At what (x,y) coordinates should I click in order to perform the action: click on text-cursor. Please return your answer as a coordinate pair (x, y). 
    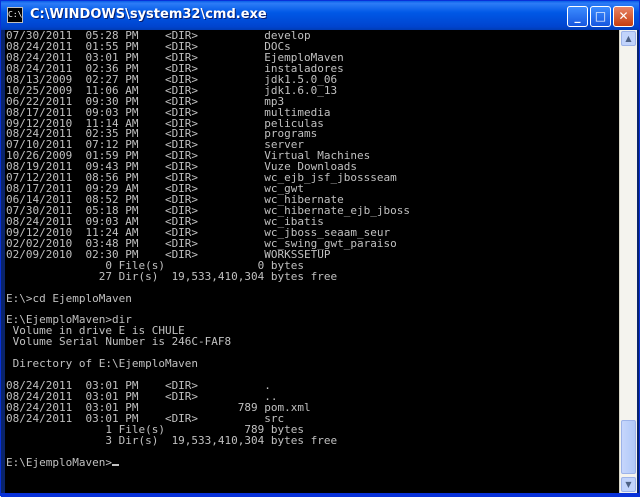
    Looking at the image, I should click on (115, 464).